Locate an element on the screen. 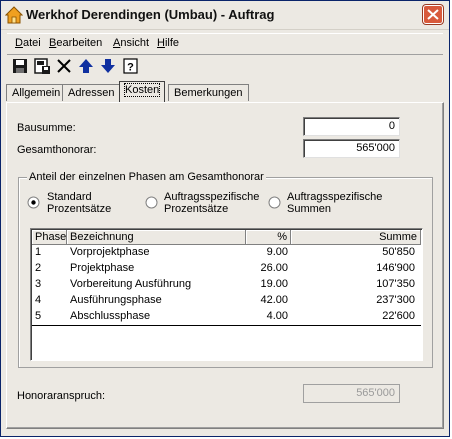 This screenshot has height=439, width=452. radio-standard-label: Standard Prozentsätze is located at coordinates (79, 203).